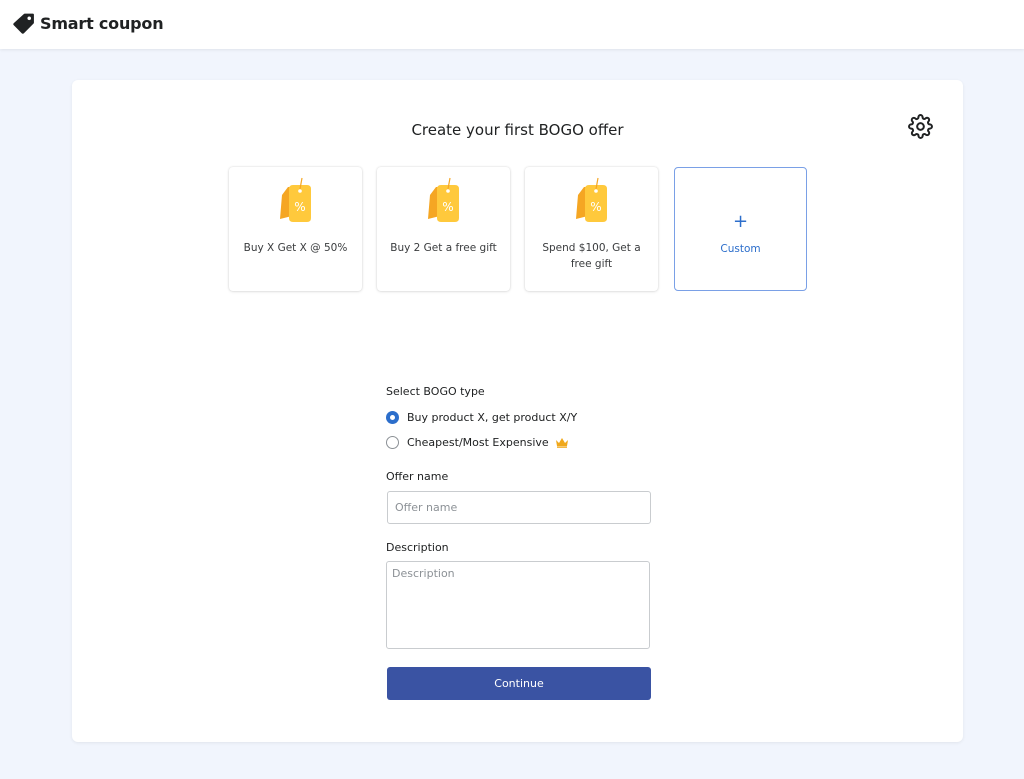  Describe the element at coordinates (518, 605) in the screenshot. I see `description-textarea` at that location.